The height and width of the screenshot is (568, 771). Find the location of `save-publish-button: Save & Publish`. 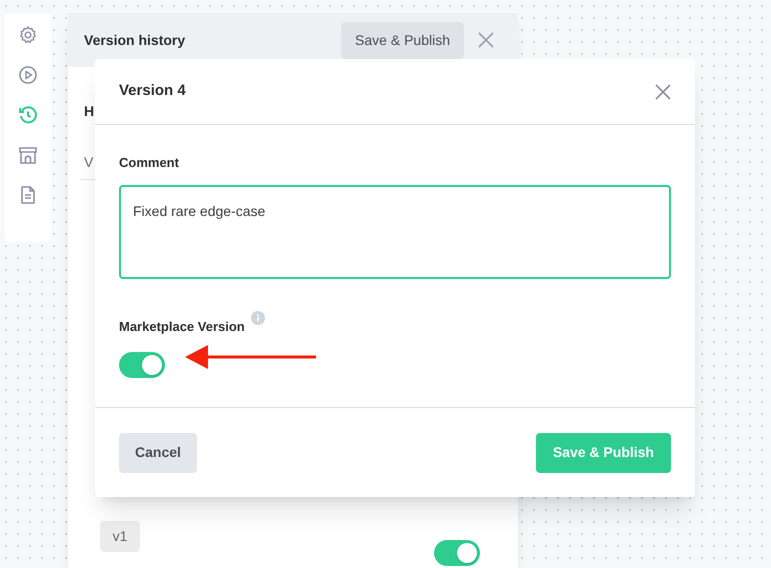

save-publish-button: Save & Publish is located at coordinates (402, 40).